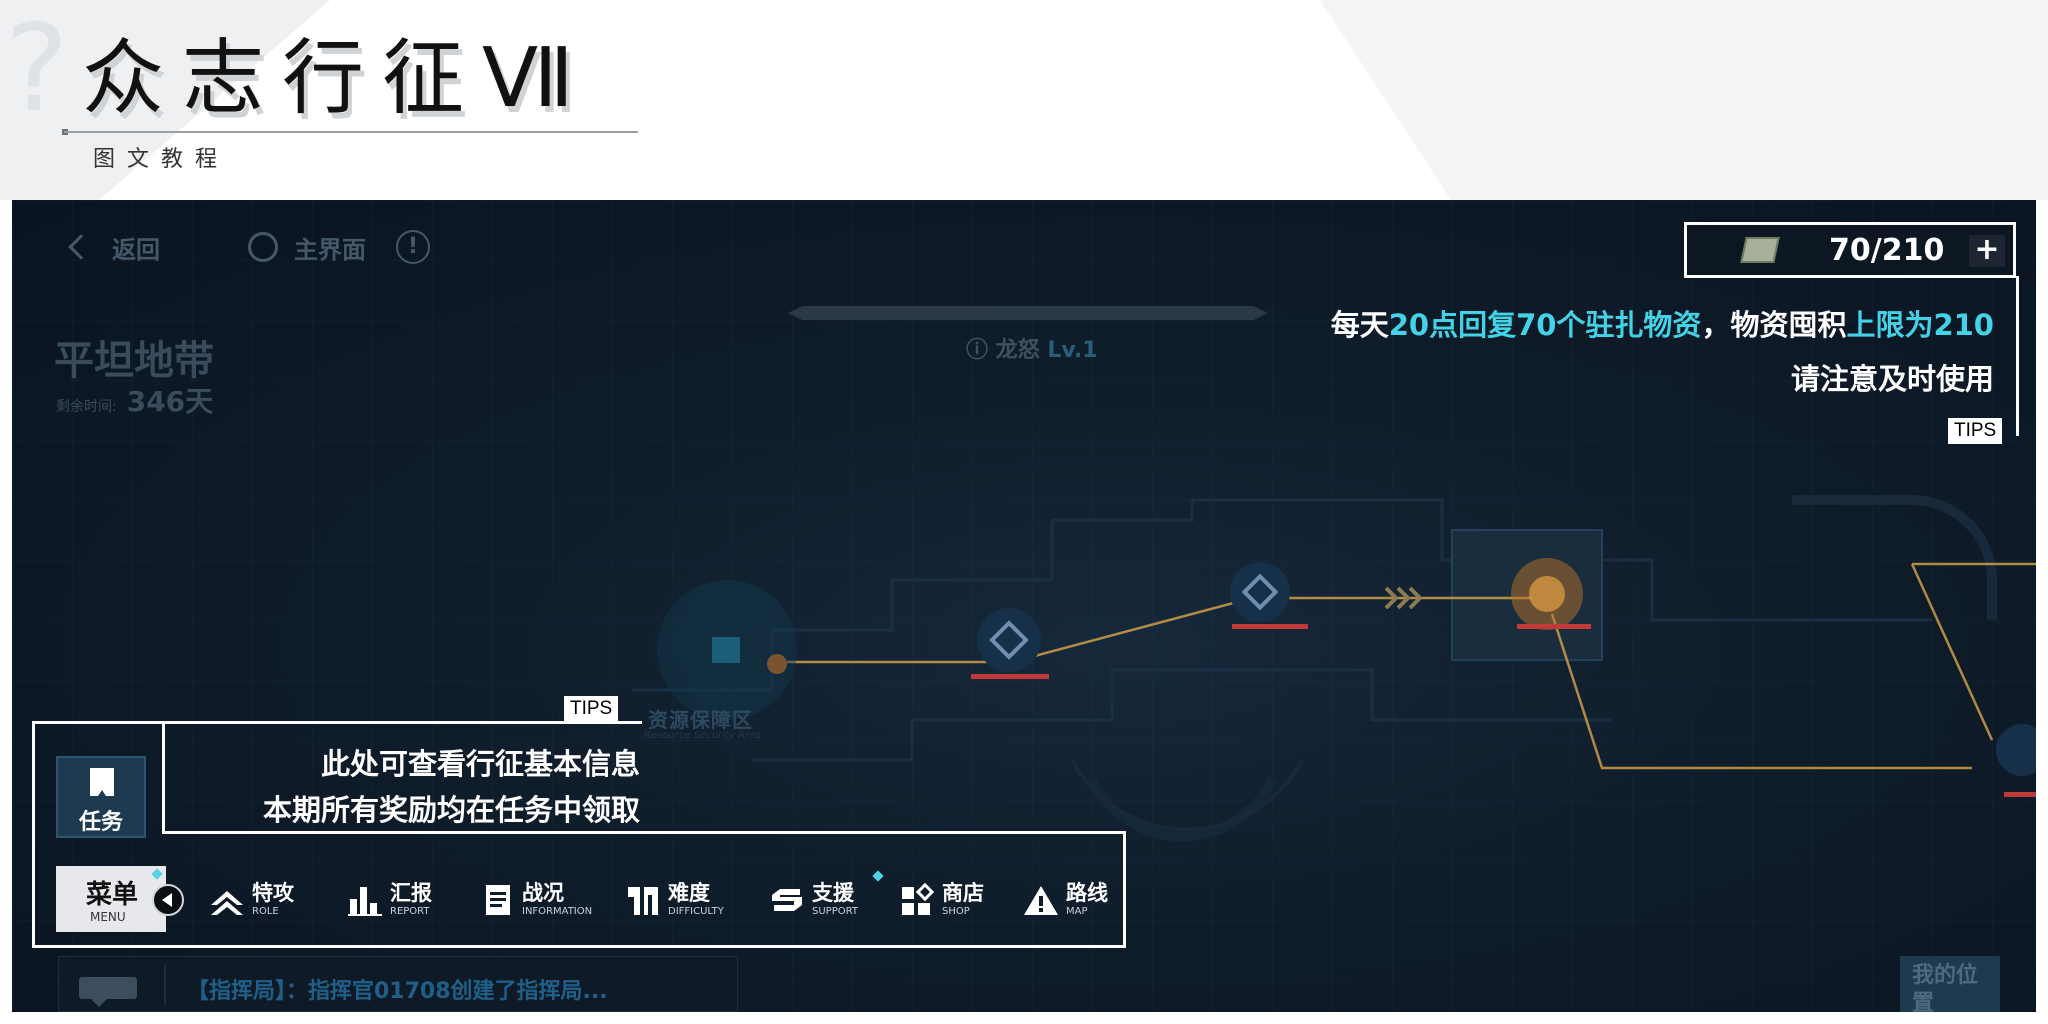 The image size is (2048, 1024). I want to click on back-button: 返回, so click(136, 247).